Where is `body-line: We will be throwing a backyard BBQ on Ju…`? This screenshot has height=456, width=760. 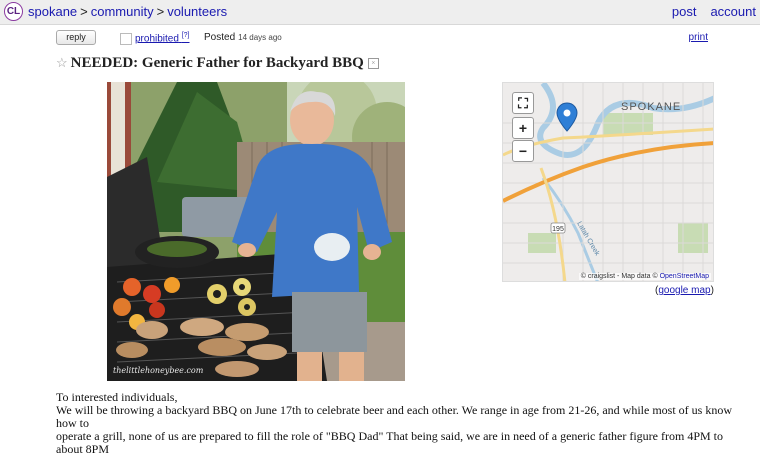
body-line: We will be throwing a backyard BBQ on Ju… is located at coordinates (394, 416).